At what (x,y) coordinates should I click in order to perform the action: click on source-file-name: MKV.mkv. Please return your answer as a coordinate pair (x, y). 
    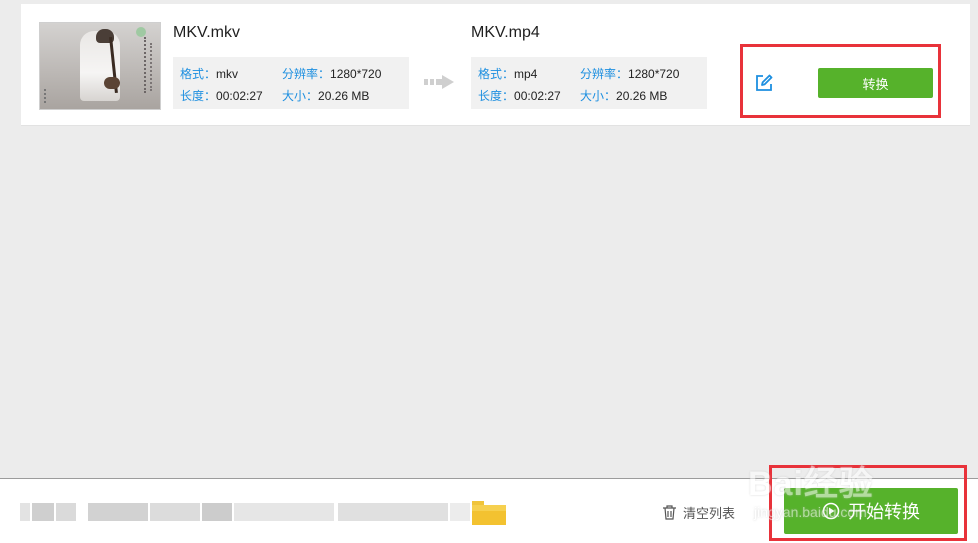
    Looking at the image, I should click on (206, 32).